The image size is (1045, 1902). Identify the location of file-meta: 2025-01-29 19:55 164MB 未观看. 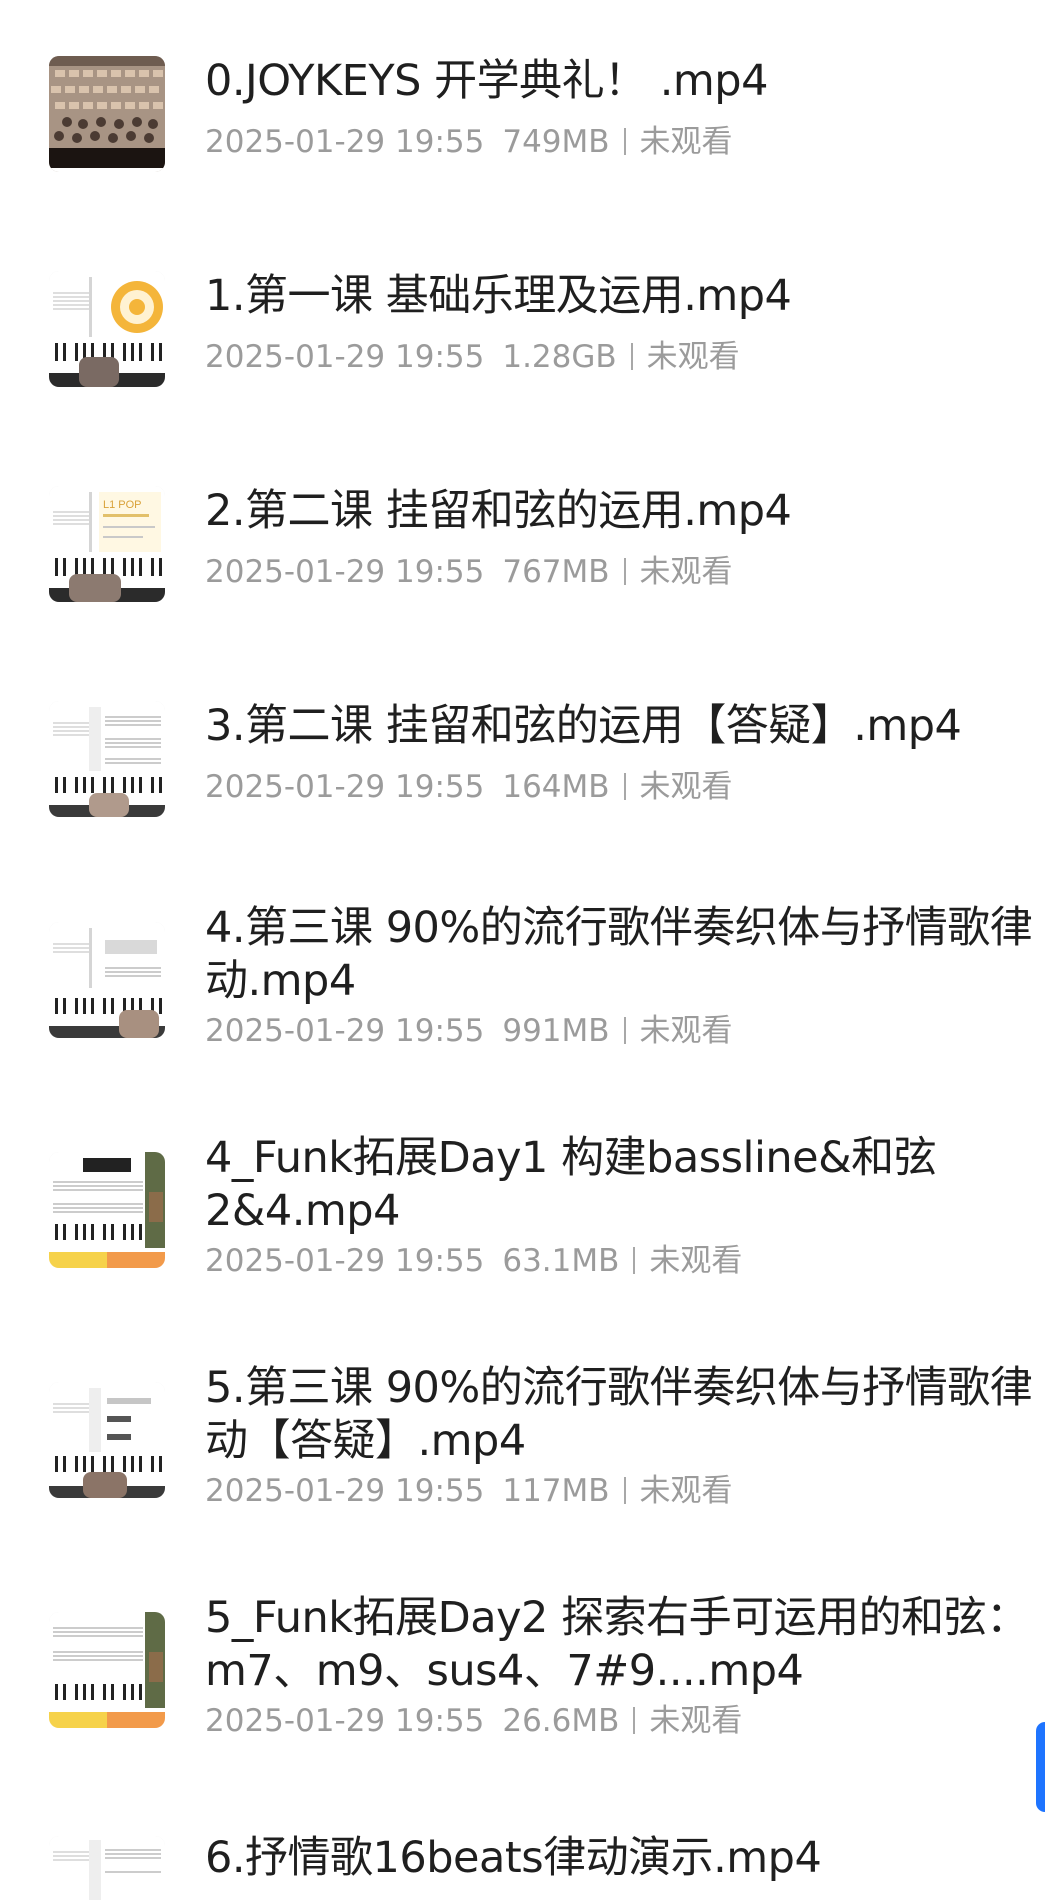
(469, 787).